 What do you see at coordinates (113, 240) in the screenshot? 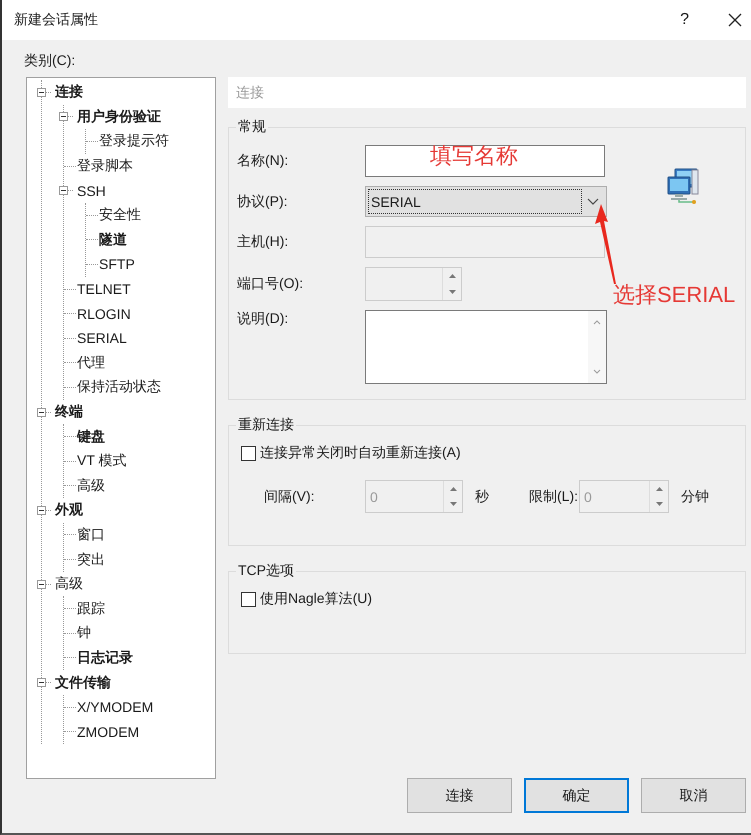
I see `tree-item: 隧道` at bounding box center [113, 240].